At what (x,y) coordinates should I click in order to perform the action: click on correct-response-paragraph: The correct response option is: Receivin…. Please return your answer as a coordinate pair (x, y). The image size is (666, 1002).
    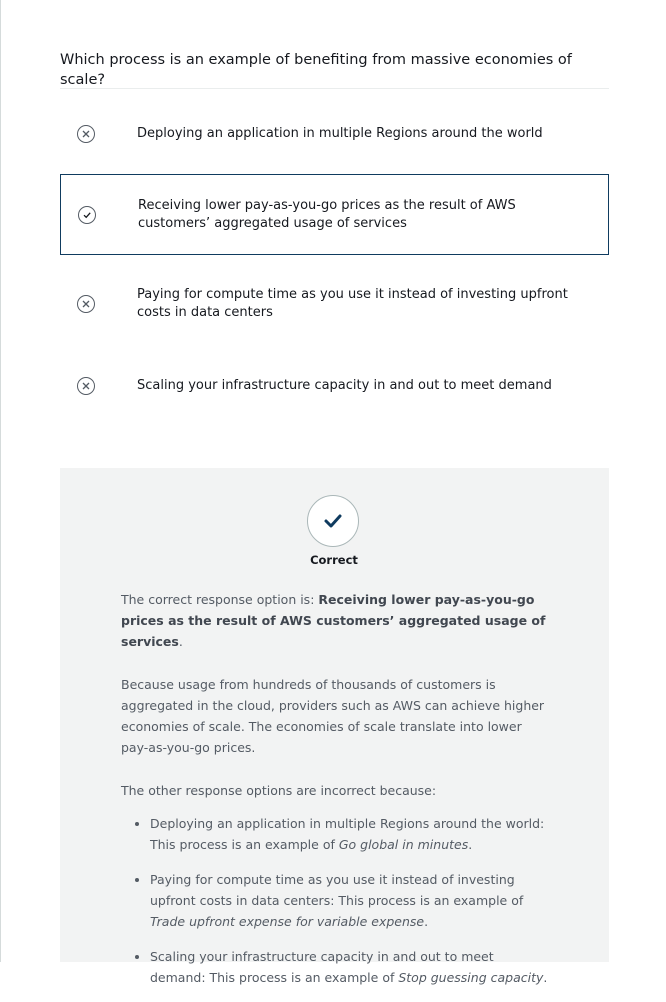
    Looking at the image, I should click on (336, 620).